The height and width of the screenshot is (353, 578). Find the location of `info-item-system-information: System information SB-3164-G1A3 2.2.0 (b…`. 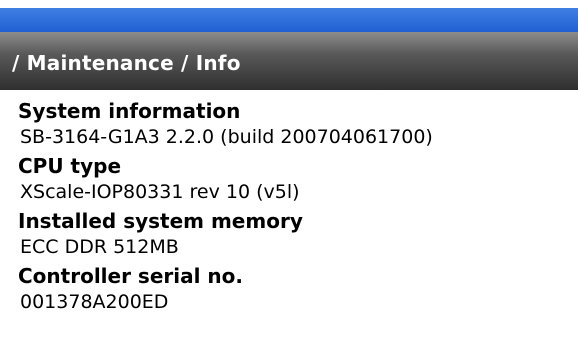

info-item-system-information: System information SB-3164-G1A3 2.2.0 (b… is located at coordinates (298, 124).